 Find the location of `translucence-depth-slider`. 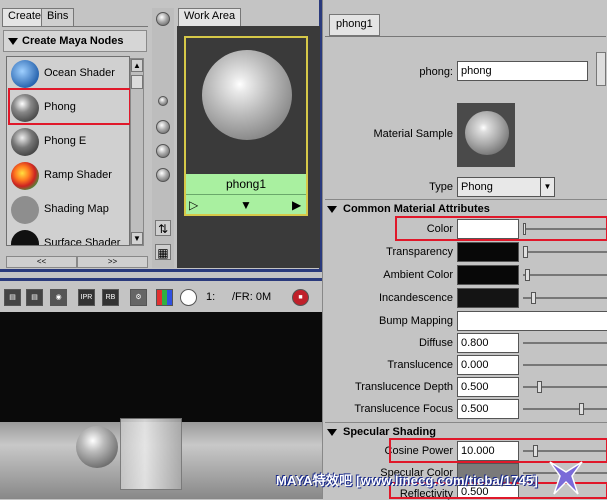

translucence-depth-slider is located at coordinates (565, 387).